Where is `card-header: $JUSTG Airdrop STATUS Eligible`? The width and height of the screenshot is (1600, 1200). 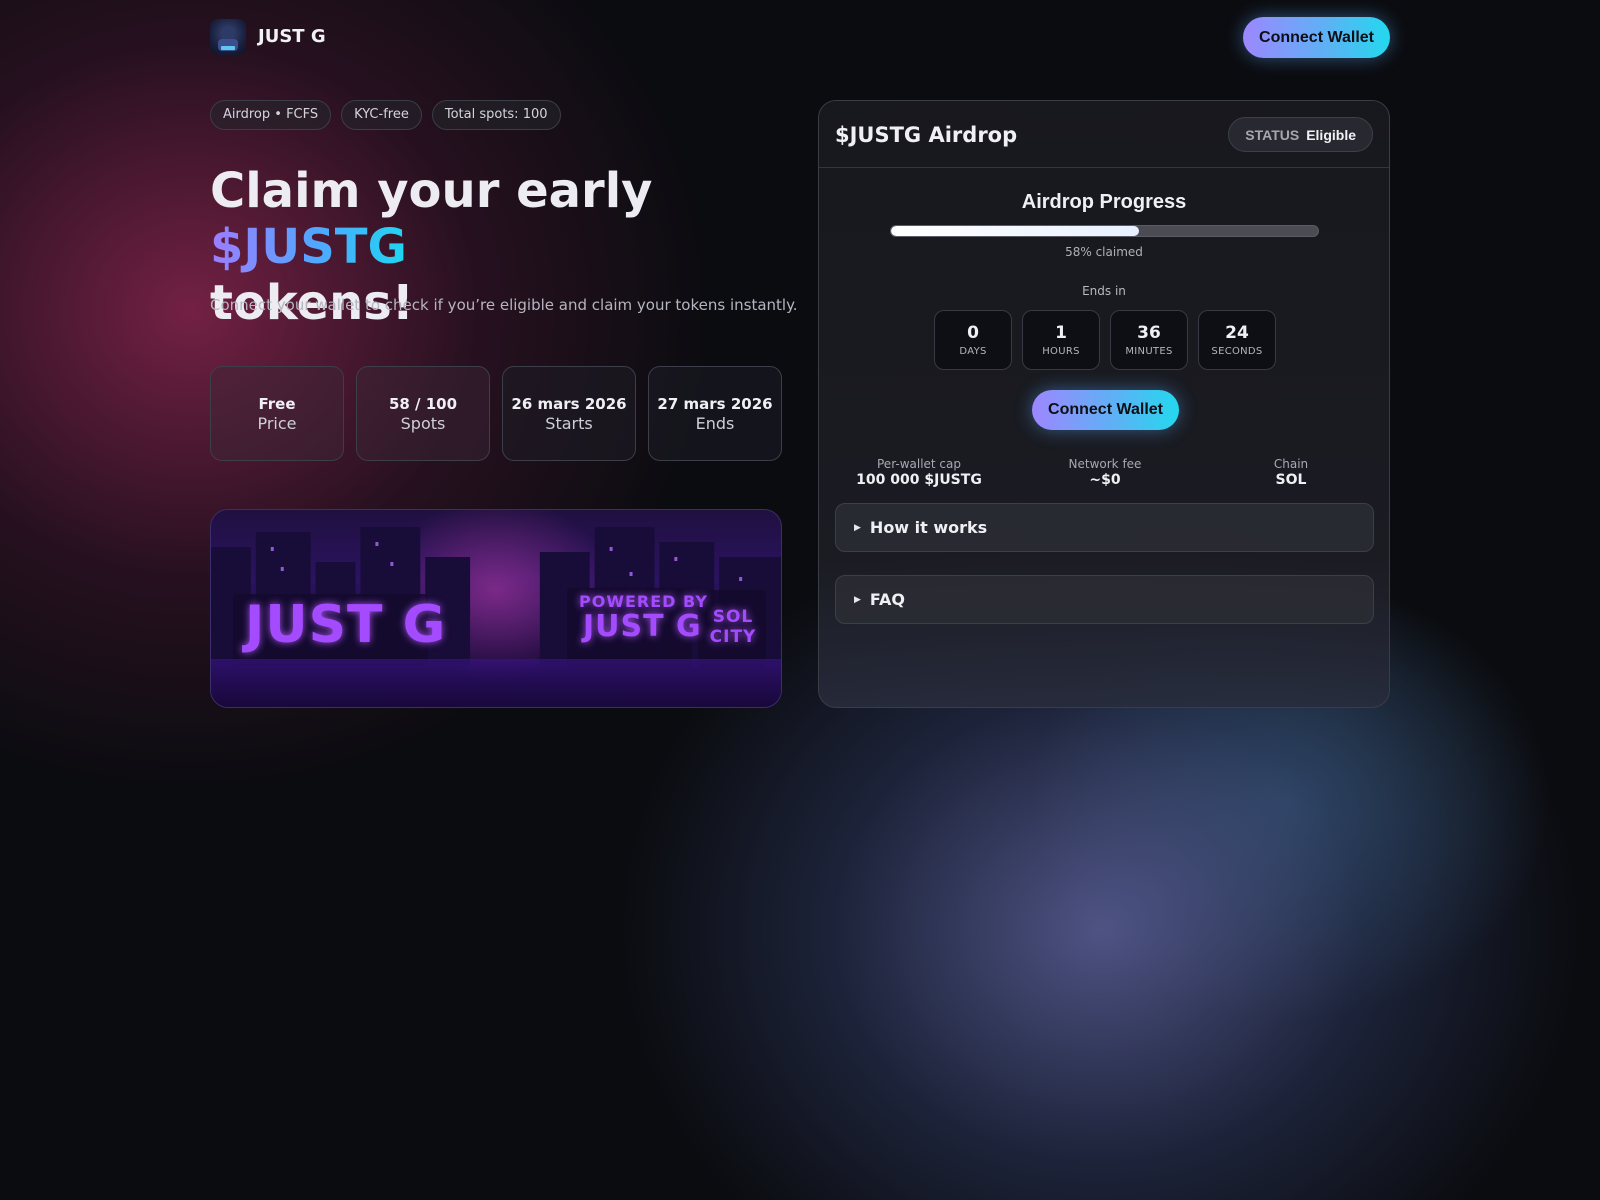
card-header: $JUSTG Airdrop STATUS Eligible is located at coordinates (1104, 134).